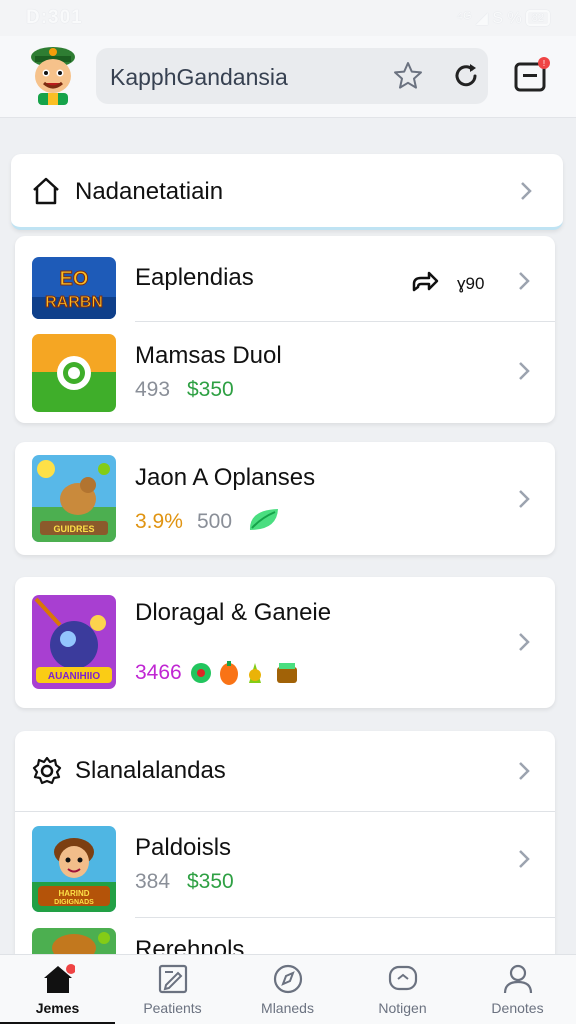 The width and height of the screenshot is (576, 1024). I want to click on svg-text: EO, so click(74, 279).